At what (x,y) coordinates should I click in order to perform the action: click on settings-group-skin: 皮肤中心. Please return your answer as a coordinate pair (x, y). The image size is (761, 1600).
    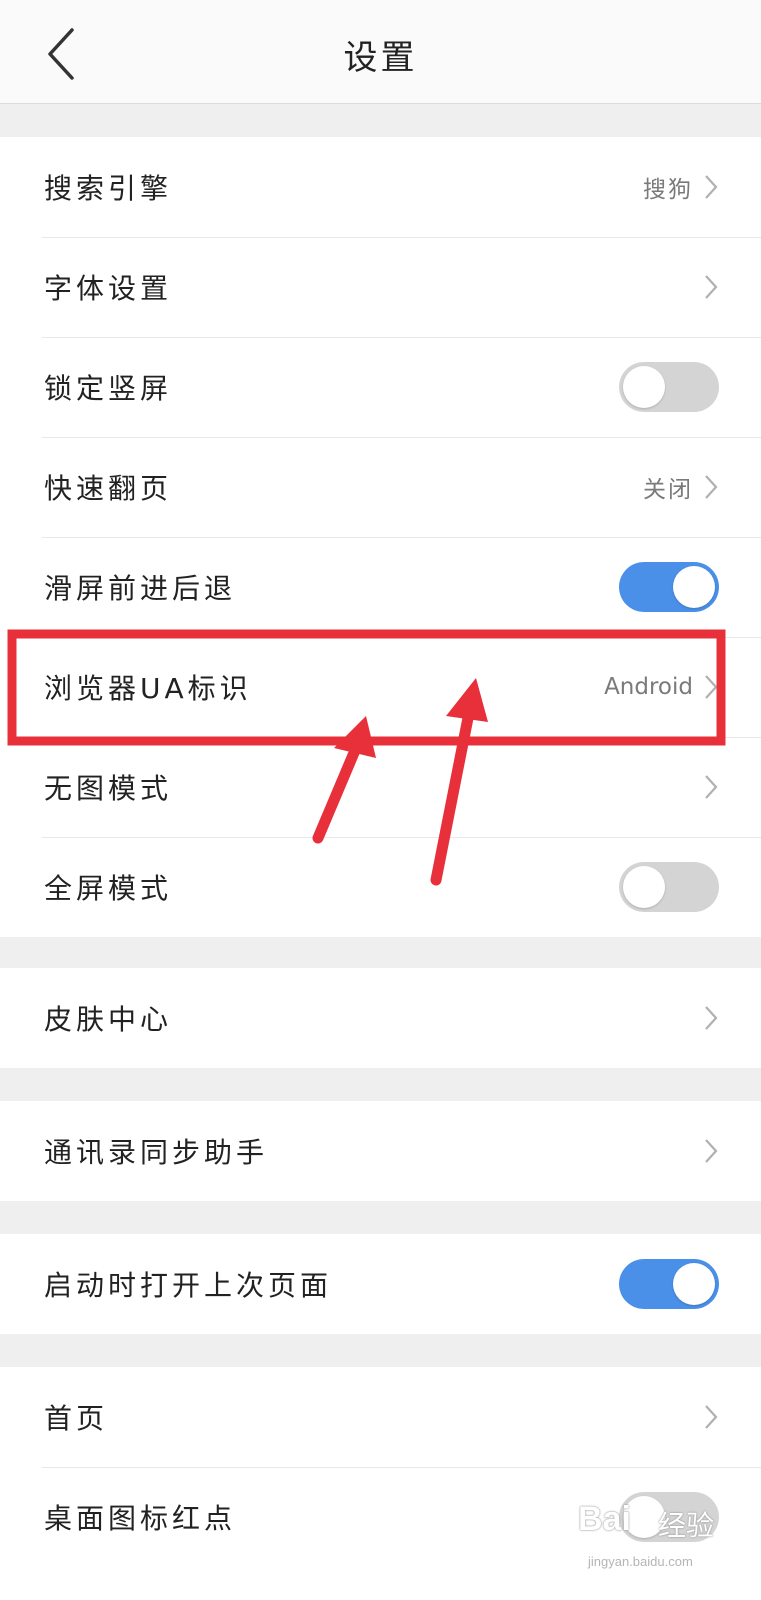
    Looking at the image, I should click on (380, 1018).